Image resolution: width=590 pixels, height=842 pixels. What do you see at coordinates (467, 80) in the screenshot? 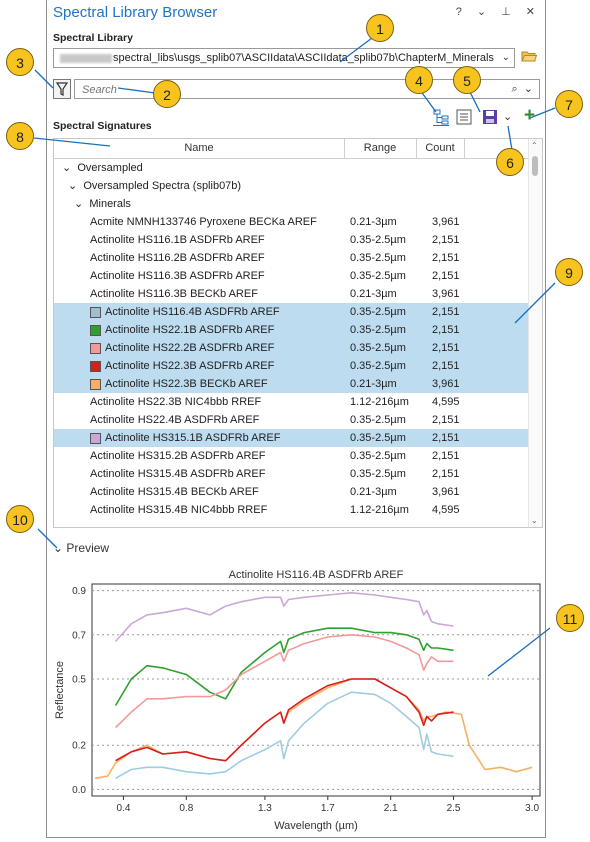
I see `callout-5: 5` at bounding box center [467, 80].